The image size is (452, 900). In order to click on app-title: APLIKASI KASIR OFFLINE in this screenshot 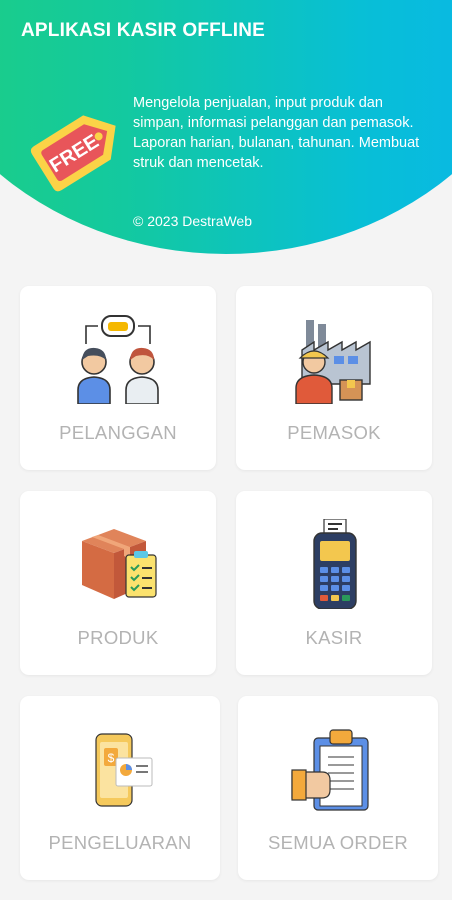, I will do `click(143, 30)`.